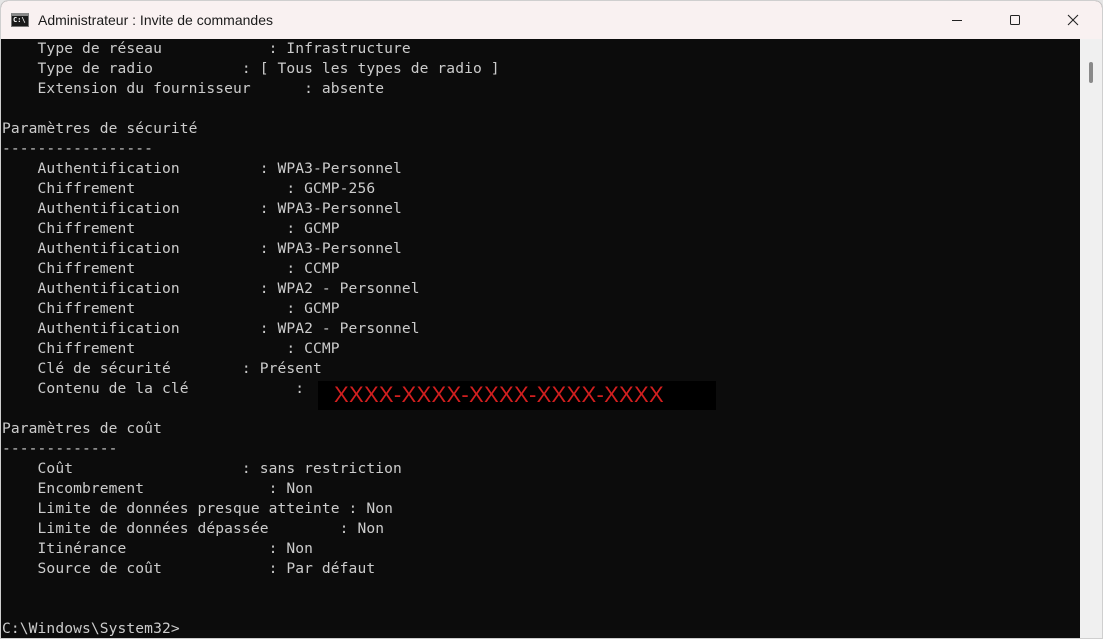 The image size is (1103, 639). I want to click on console-line: Itinérance : Non, so click(158, 548).